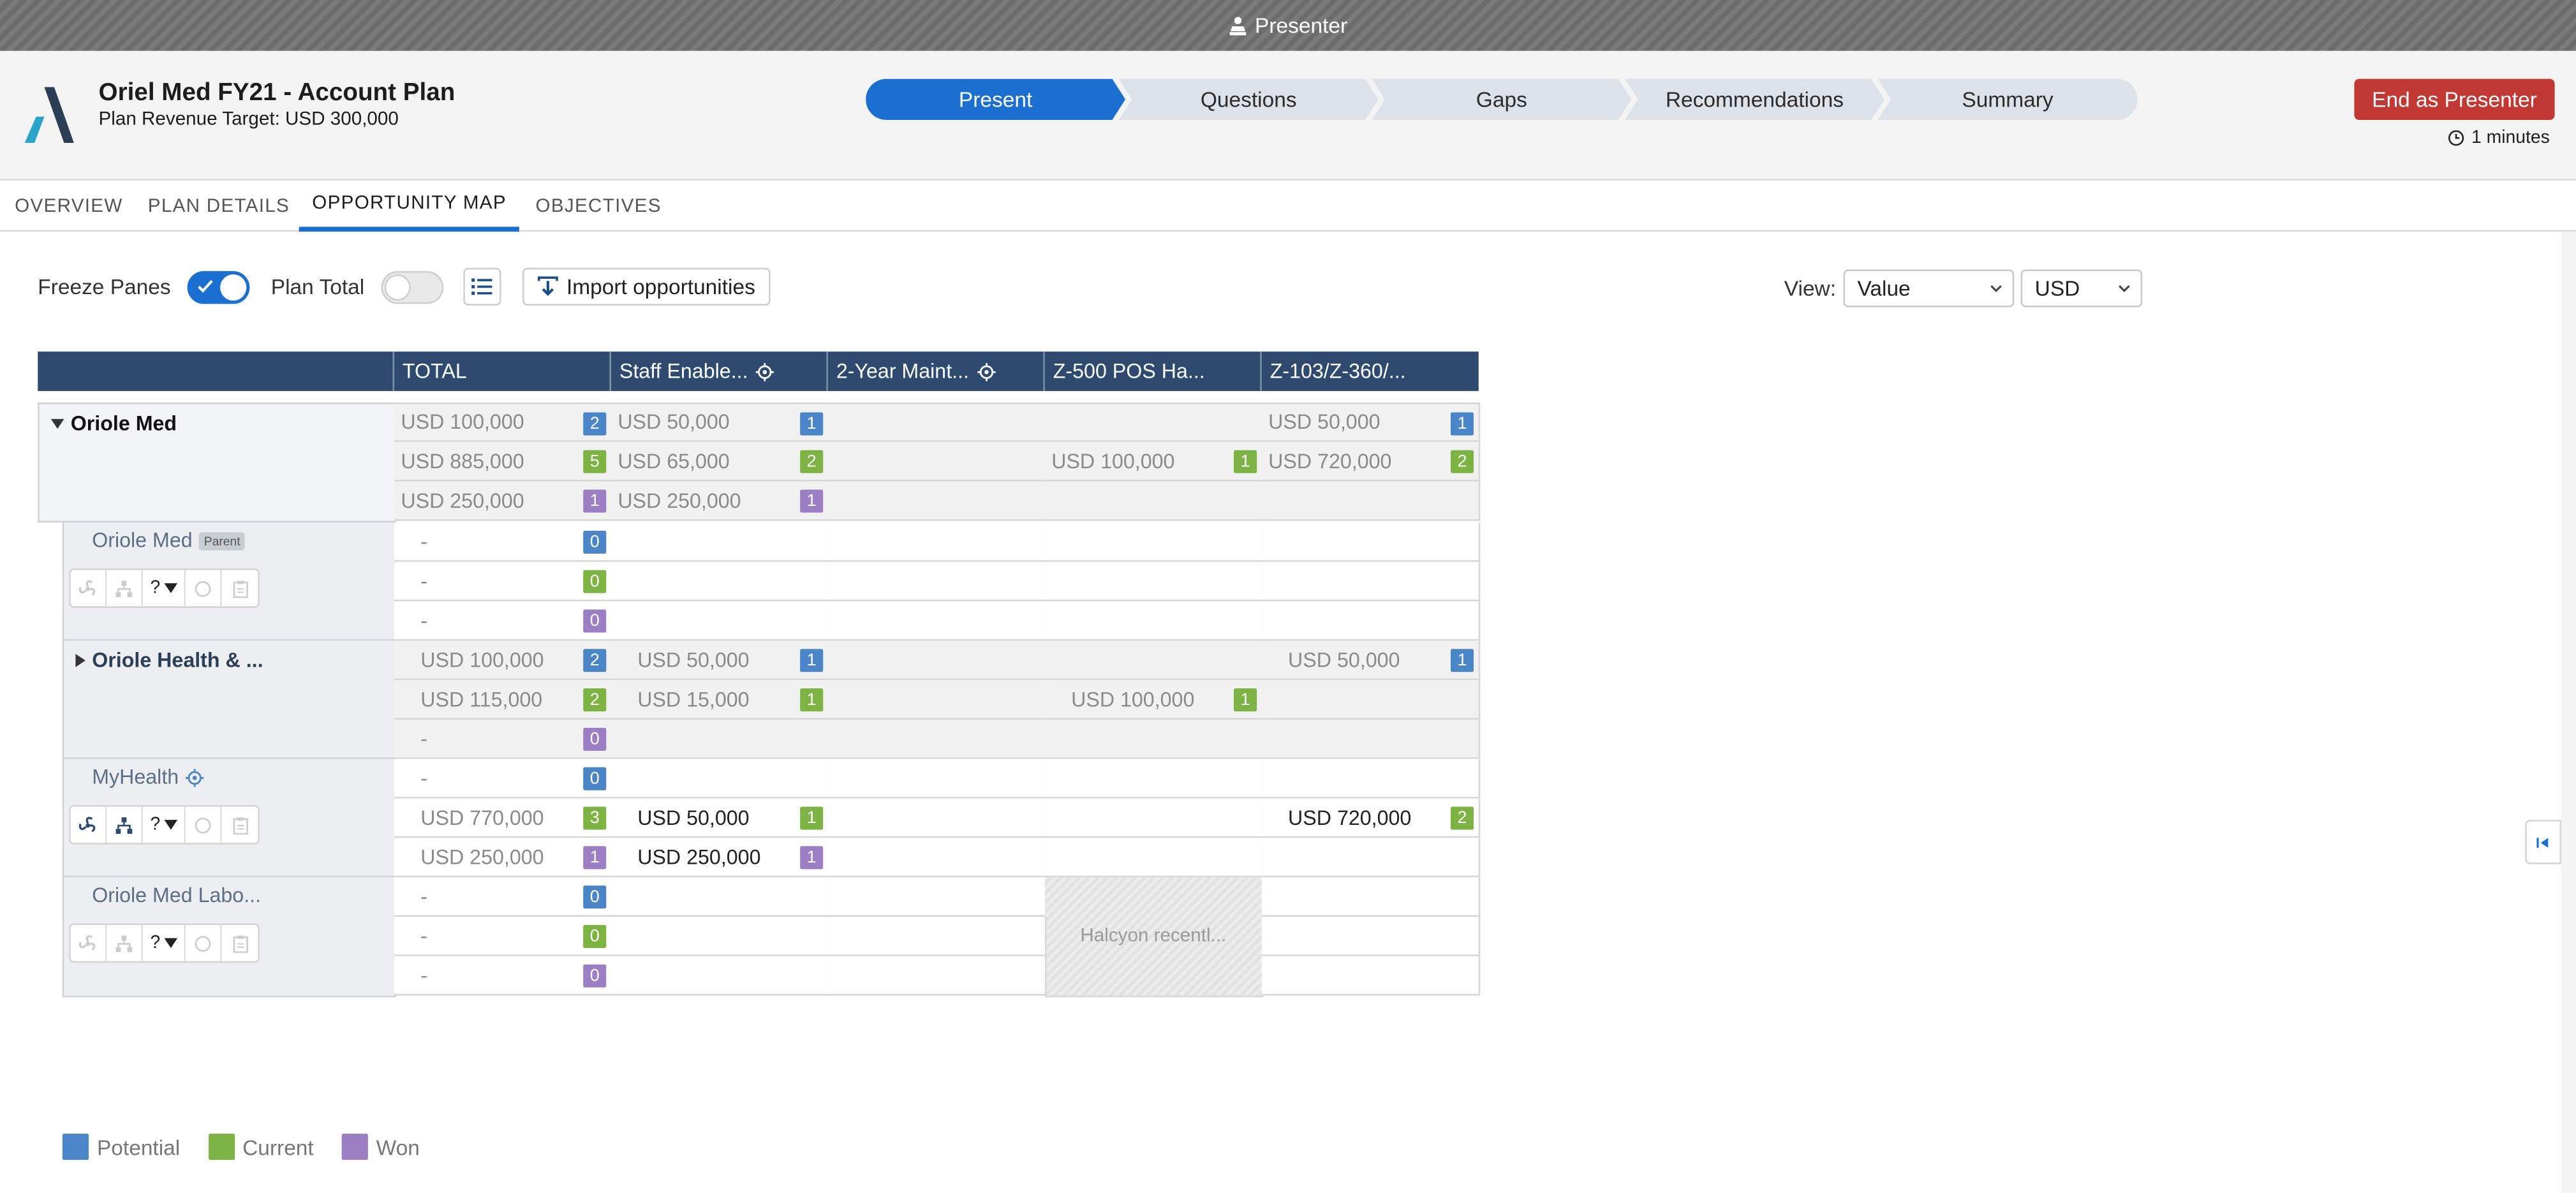 The image size is (2576, 1193). I want to click on import-opportunities-button: Import opportunities, so click(646, 286).